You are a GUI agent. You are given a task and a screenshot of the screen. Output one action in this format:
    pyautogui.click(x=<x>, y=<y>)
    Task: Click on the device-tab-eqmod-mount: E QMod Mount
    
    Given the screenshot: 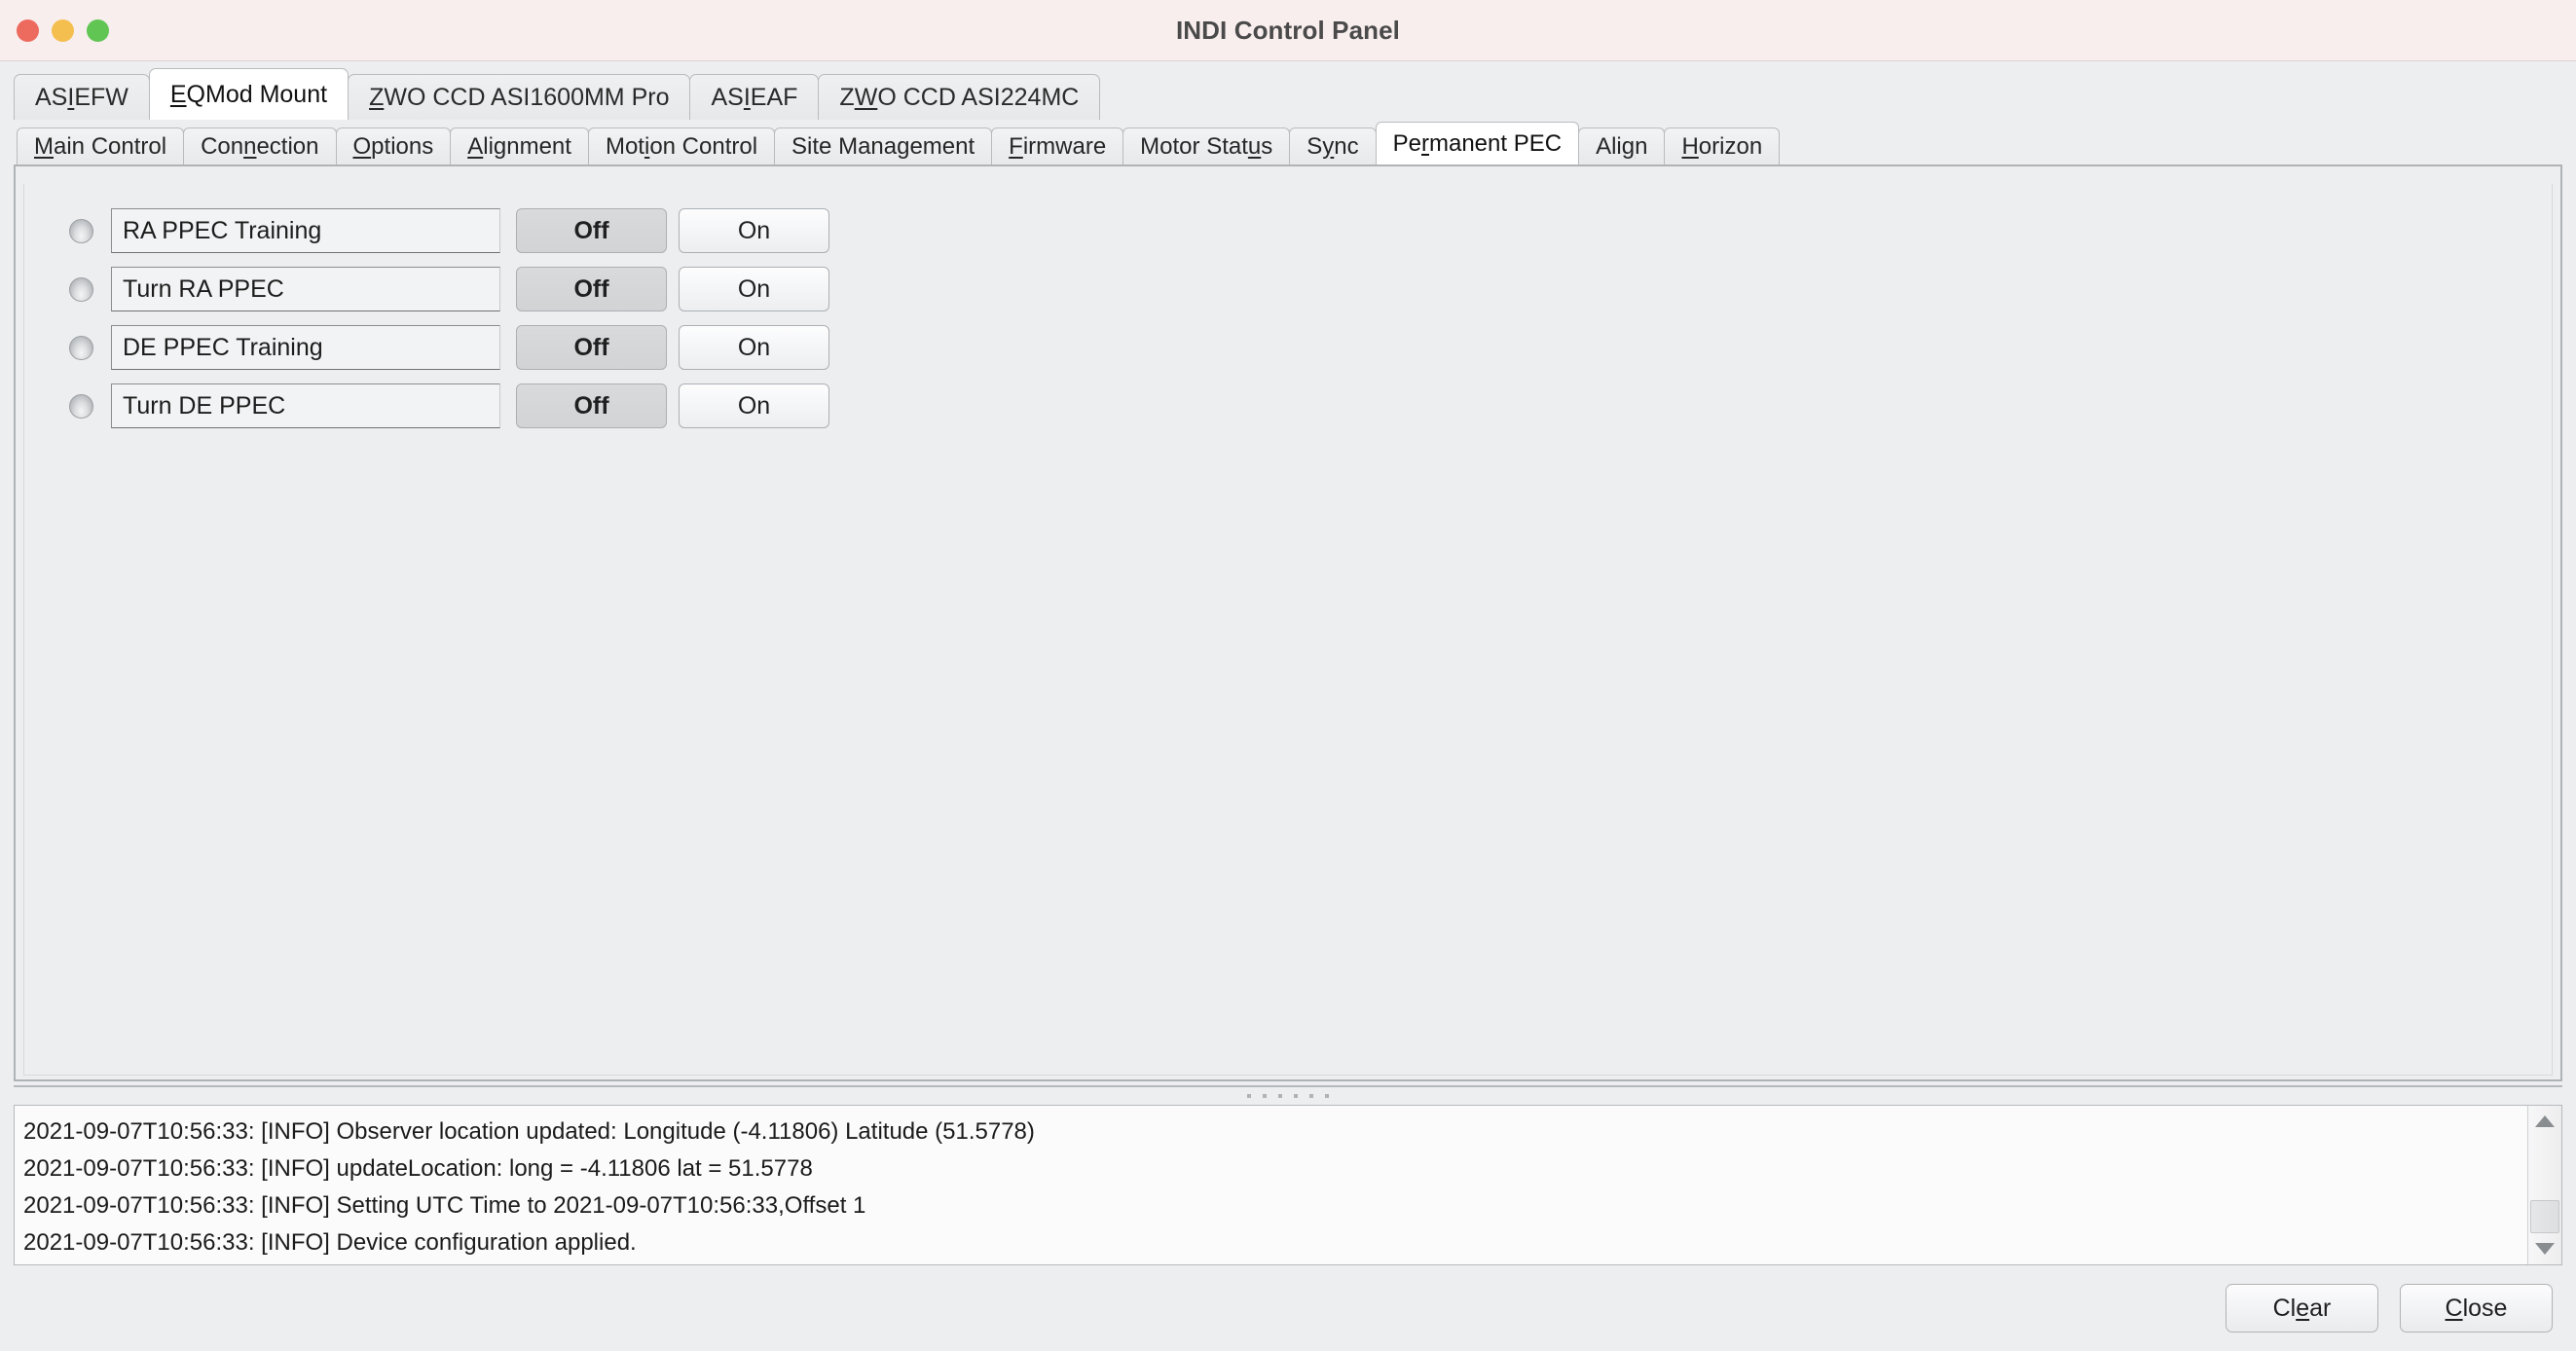 What is the action you would take?
    pyautogui.click(x=249, y=94)
    